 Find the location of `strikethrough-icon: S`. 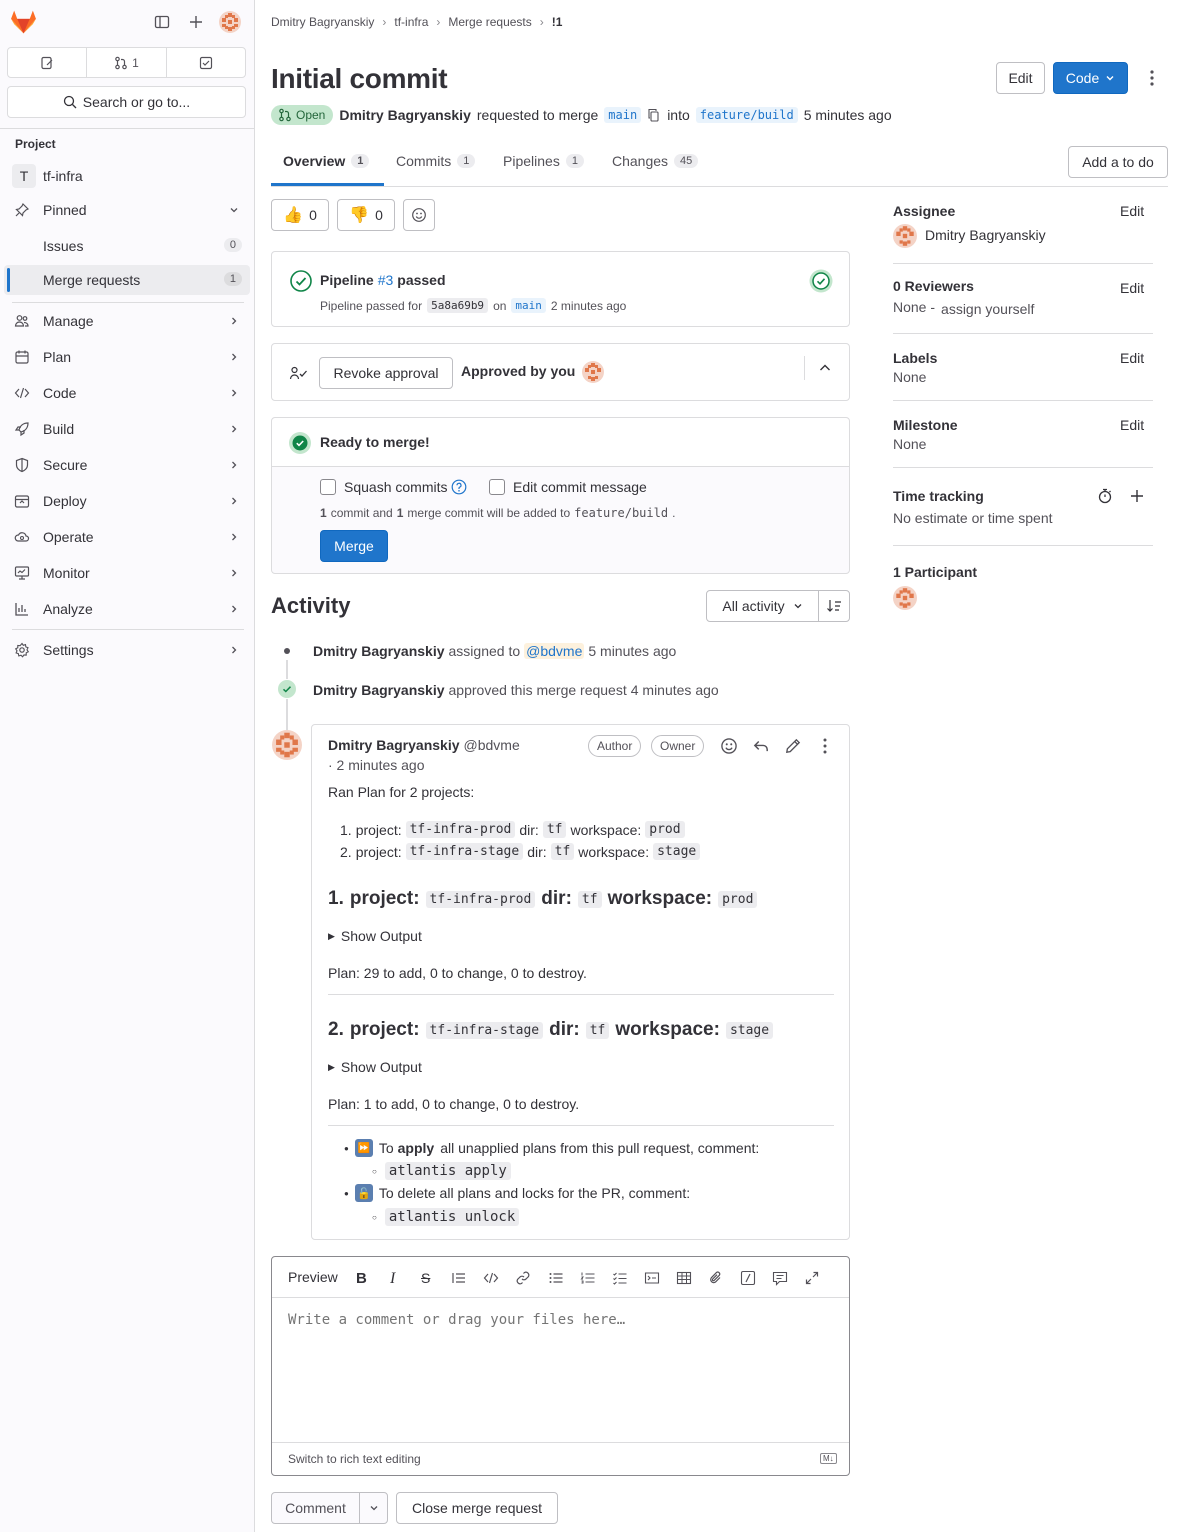

strikethrough-icon: S is located at coordinates (429, 1278).